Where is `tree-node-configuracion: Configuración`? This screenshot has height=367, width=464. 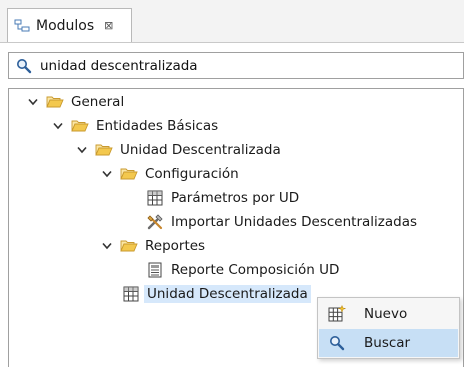 tree-node-configuracion: Configuración is located at coordinates (169, 174).